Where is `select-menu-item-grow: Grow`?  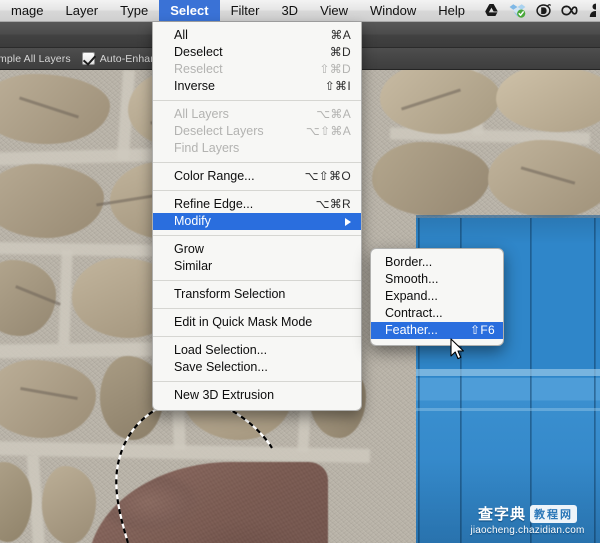
select-menu-item-grow: Grow is located at coordinates (257, 249).